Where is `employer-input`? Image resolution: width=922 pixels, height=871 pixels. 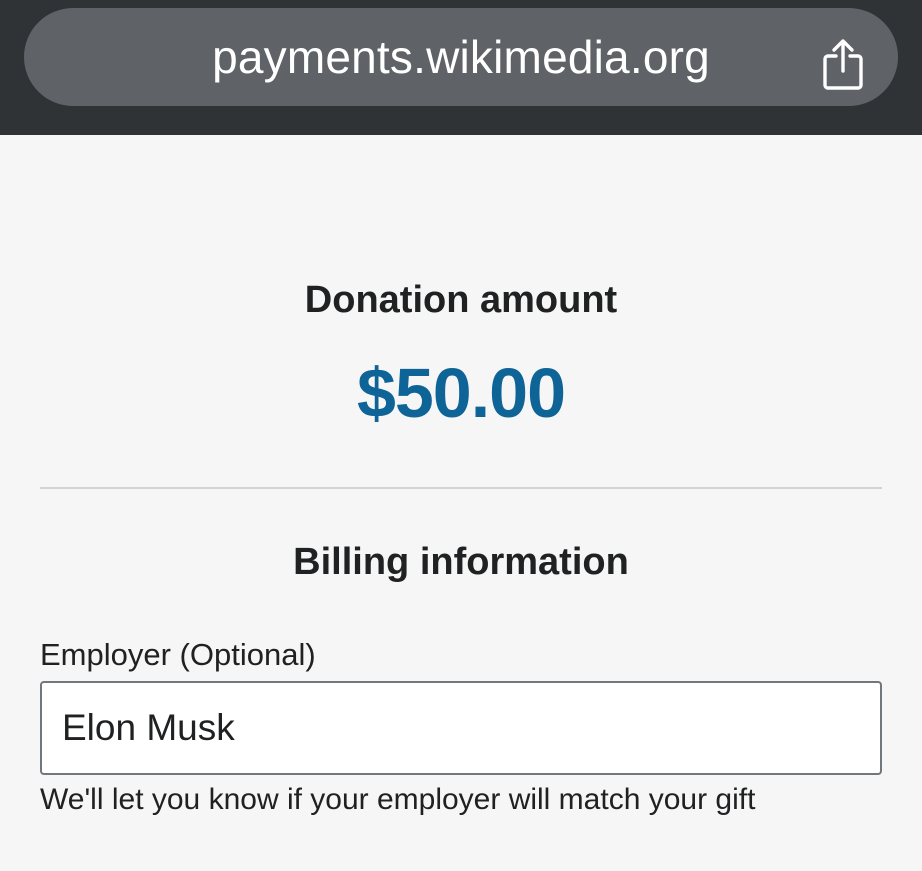
employer-input is located at coordinates (461, 728).